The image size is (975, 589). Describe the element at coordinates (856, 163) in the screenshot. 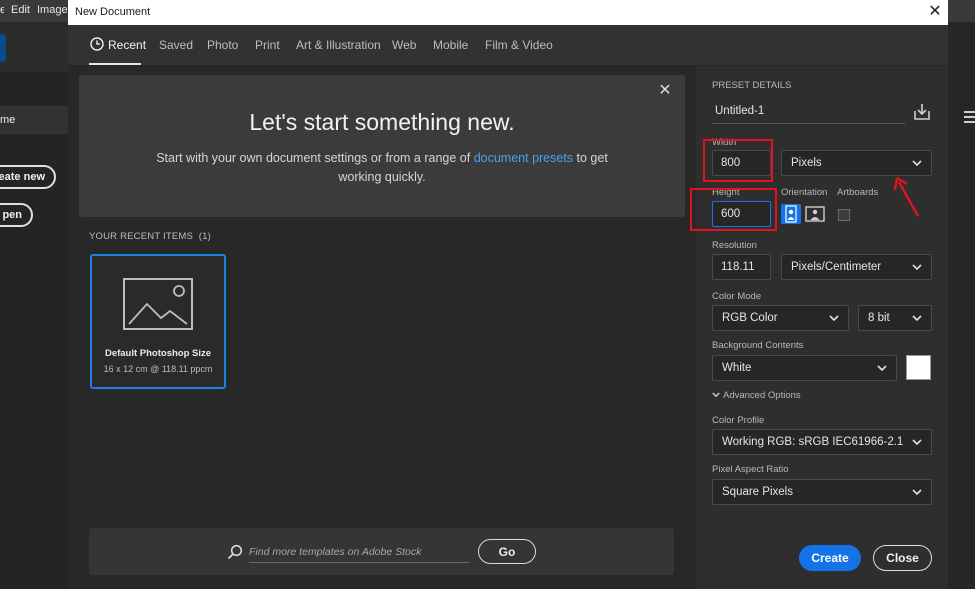

I see `width-unit-dropdown: Pixels` at that location.